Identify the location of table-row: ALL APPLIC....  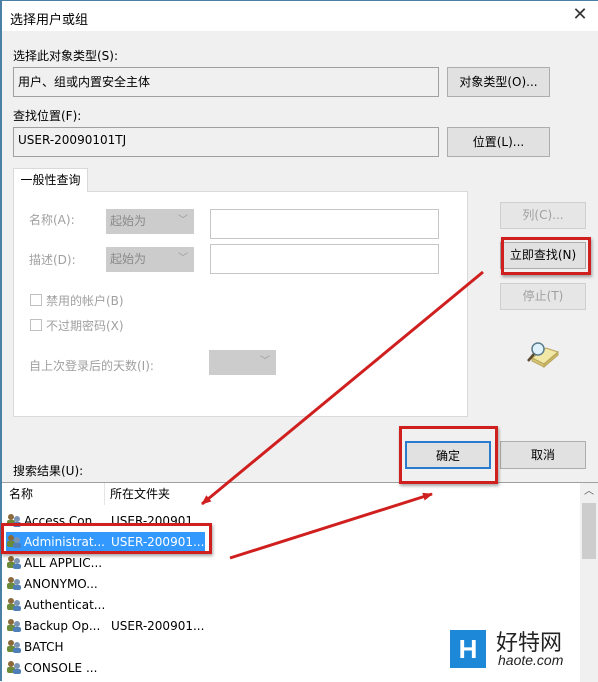
(54, 563).